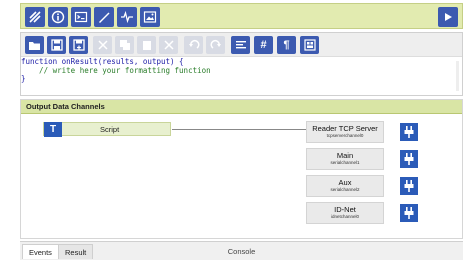 Image resolution: width=469 pixels, height=260 pixels. I want to click on main-toolbar, so click(241, 16).